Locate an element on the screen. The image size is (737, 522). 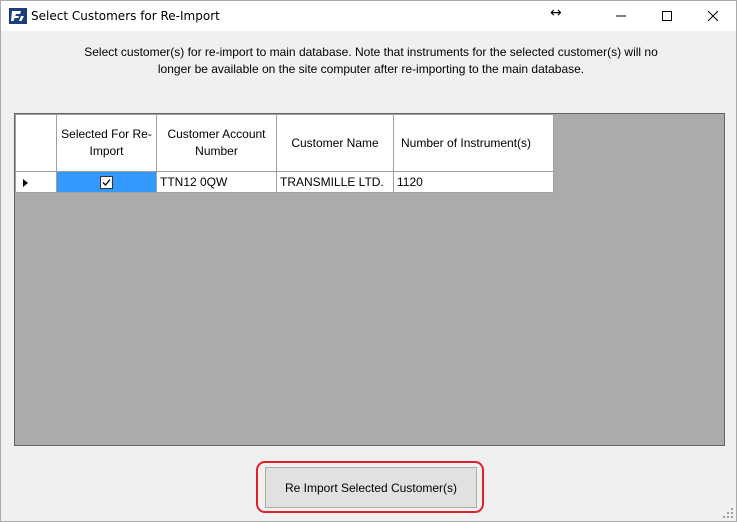
maximize-button is located at coordinates (667, 16).